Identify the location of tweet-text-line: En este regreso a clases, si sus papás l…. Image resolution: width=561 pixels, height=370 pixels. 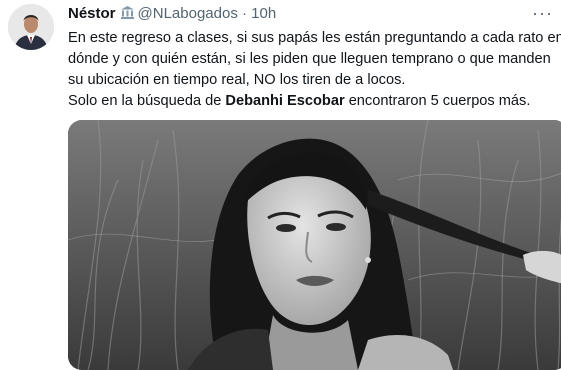
(314, 38).